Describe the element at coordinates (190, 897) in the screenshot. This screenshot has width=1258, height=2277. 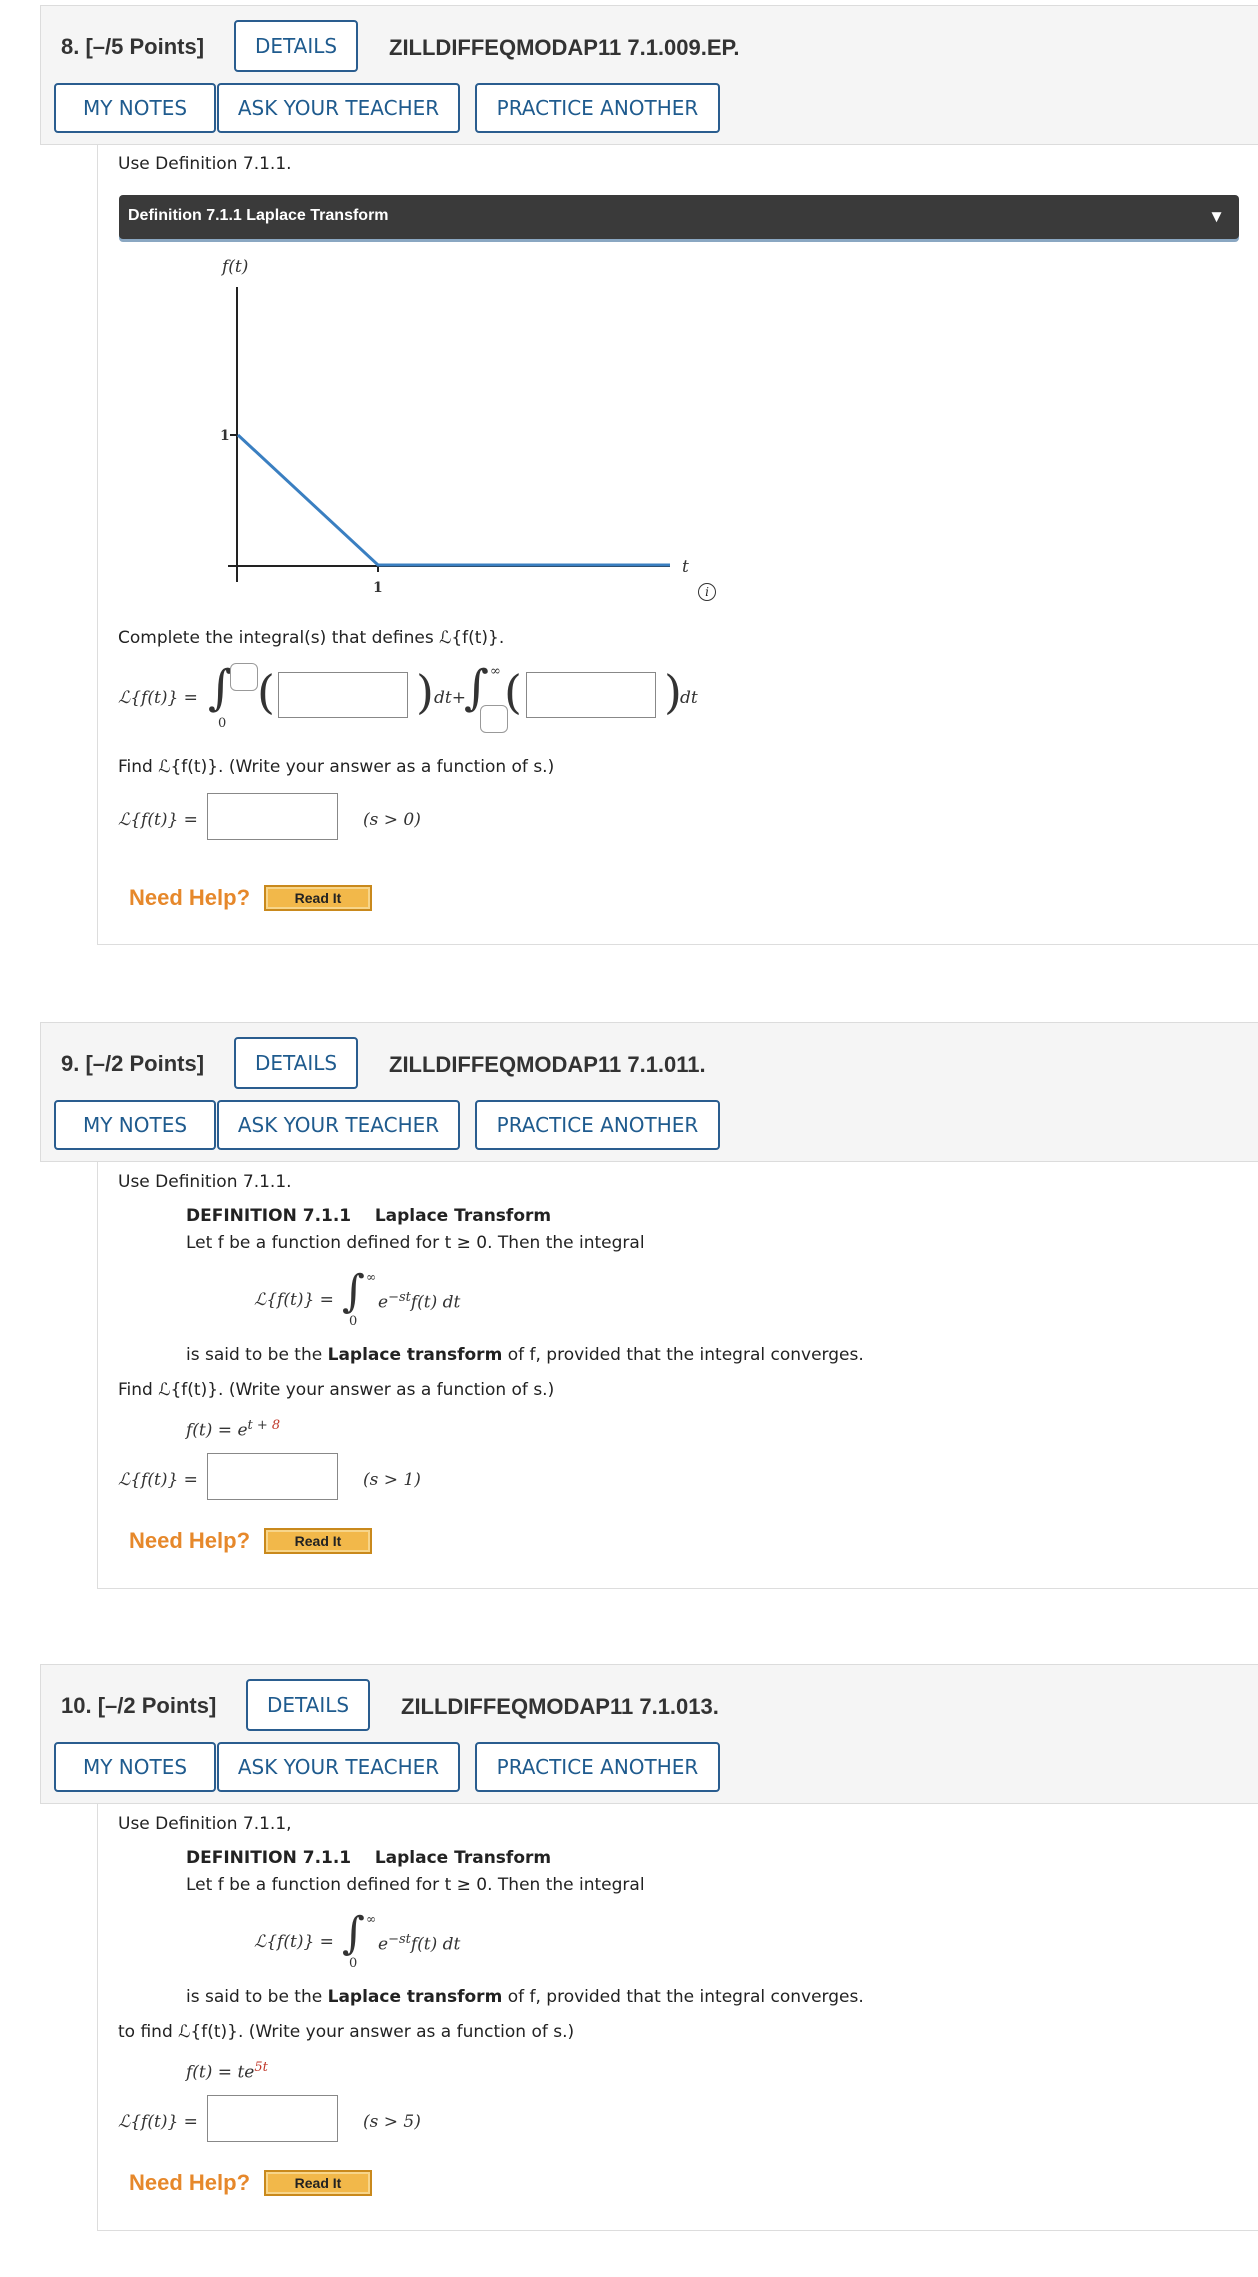
I see `q8-need-help: Need Help?` at that location.